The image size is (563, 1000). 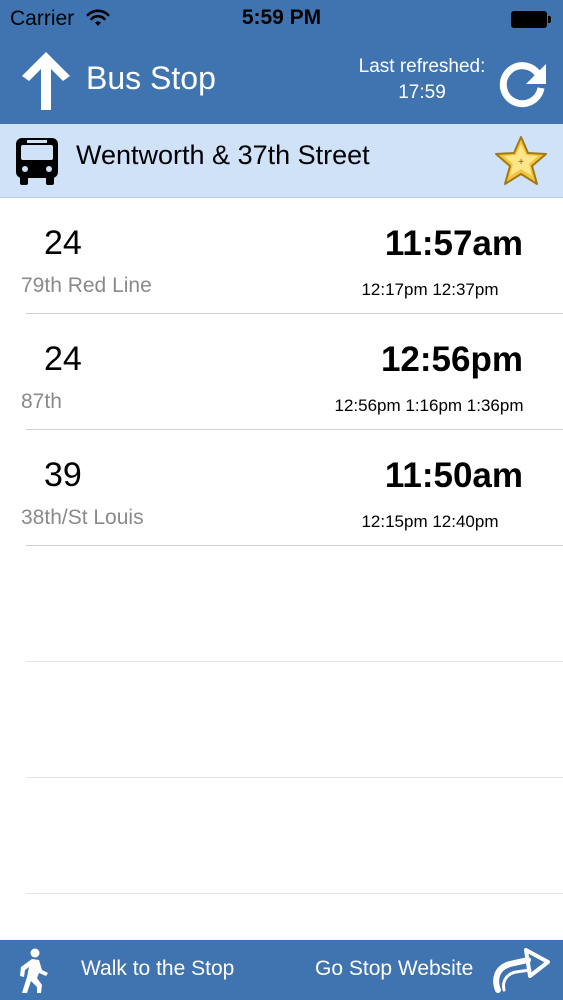 I want to click on later-arrivals: 12:15pm 12:40pm, so click(x=430, y=521).